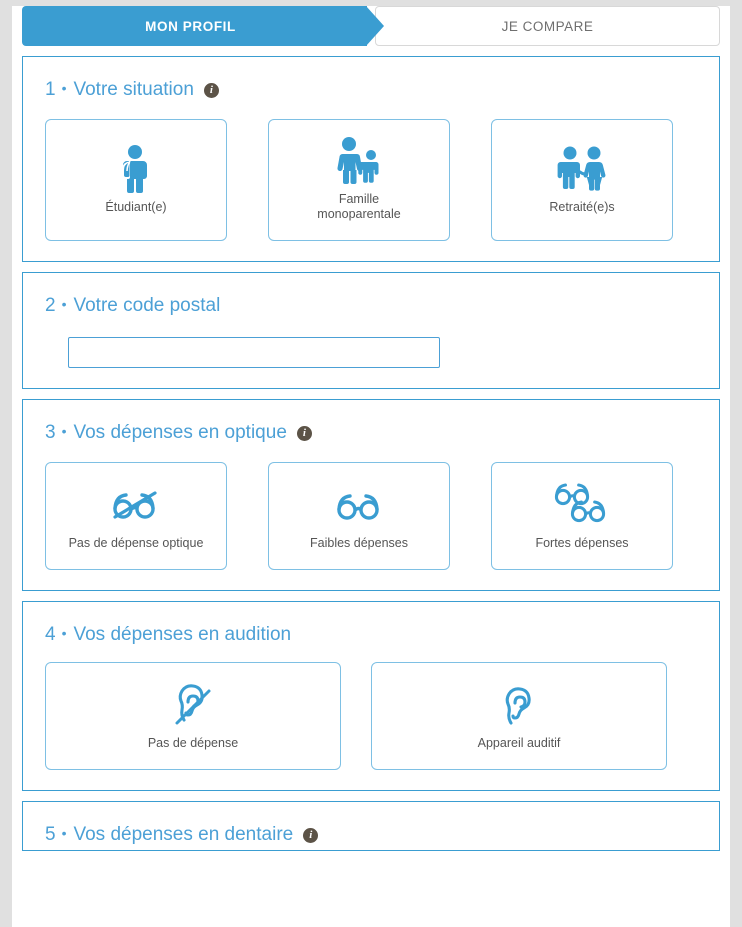 The width and height of the screenshot is (742, 927). Describe the element at coordinates (190, 26) in the screenshot. I see `tab-mon-profil-label: MON PROFIL` at that location.